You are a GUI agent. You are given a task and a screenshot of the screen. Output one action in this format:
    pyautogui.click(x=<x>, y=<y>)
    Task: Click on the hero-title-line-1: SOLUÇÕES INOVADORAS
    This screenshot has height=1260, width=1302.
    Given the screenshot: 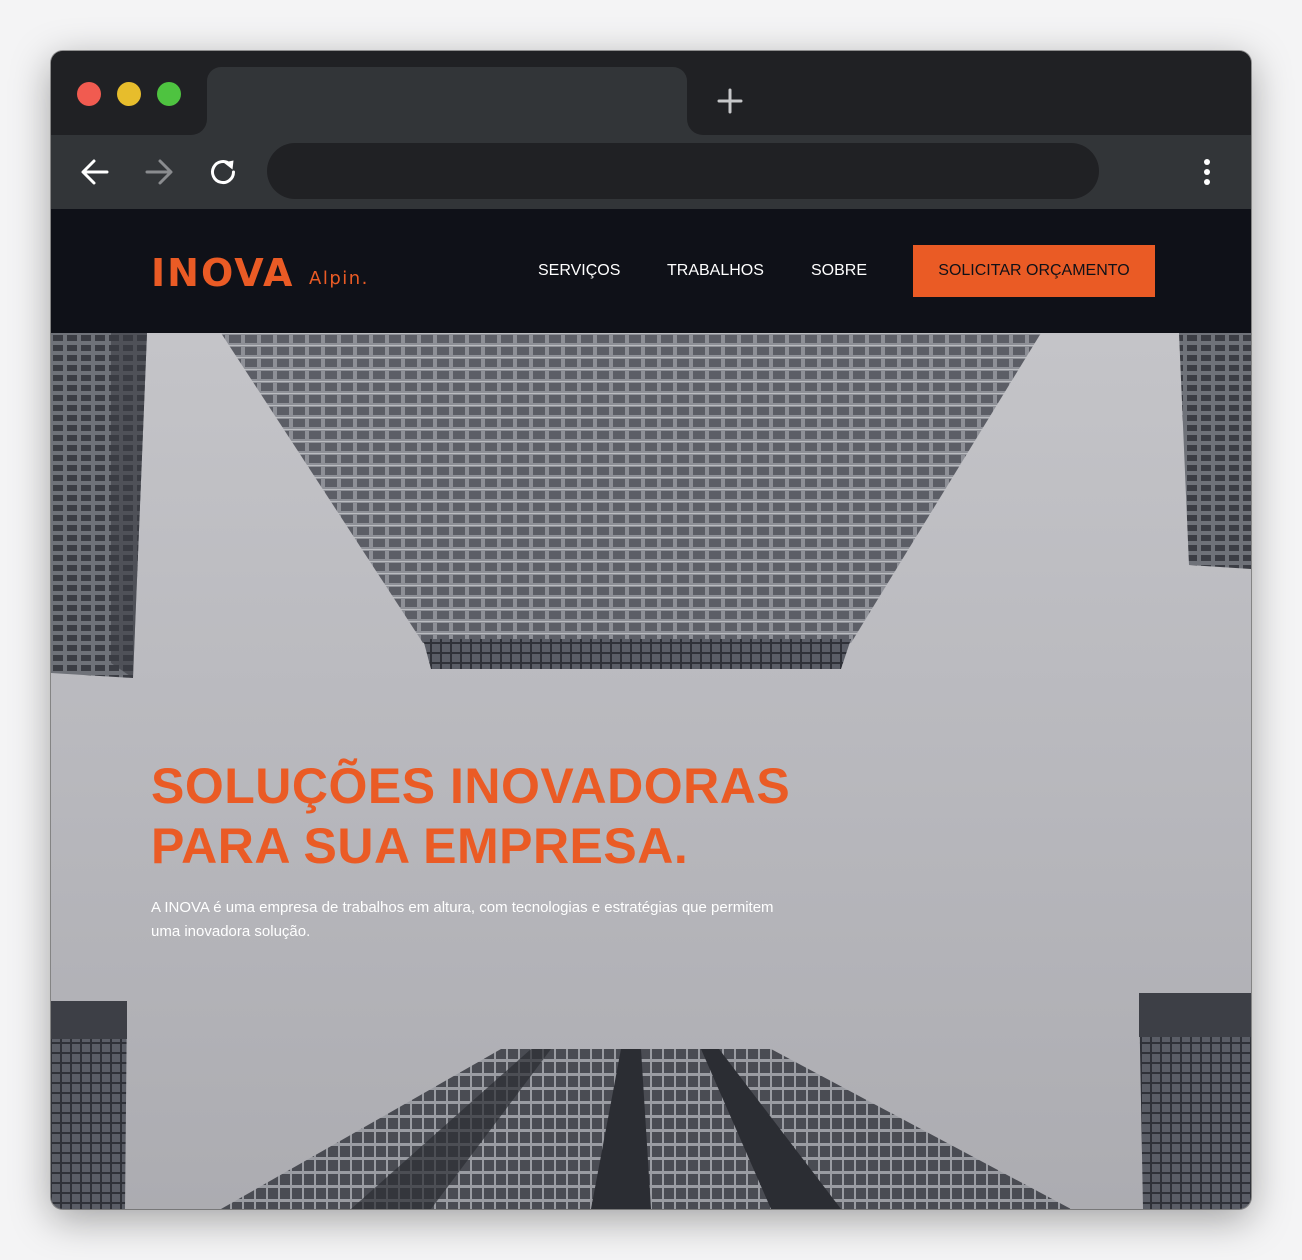 What is the action you would take?
    pyautogui.click(x=471, y=786)
    